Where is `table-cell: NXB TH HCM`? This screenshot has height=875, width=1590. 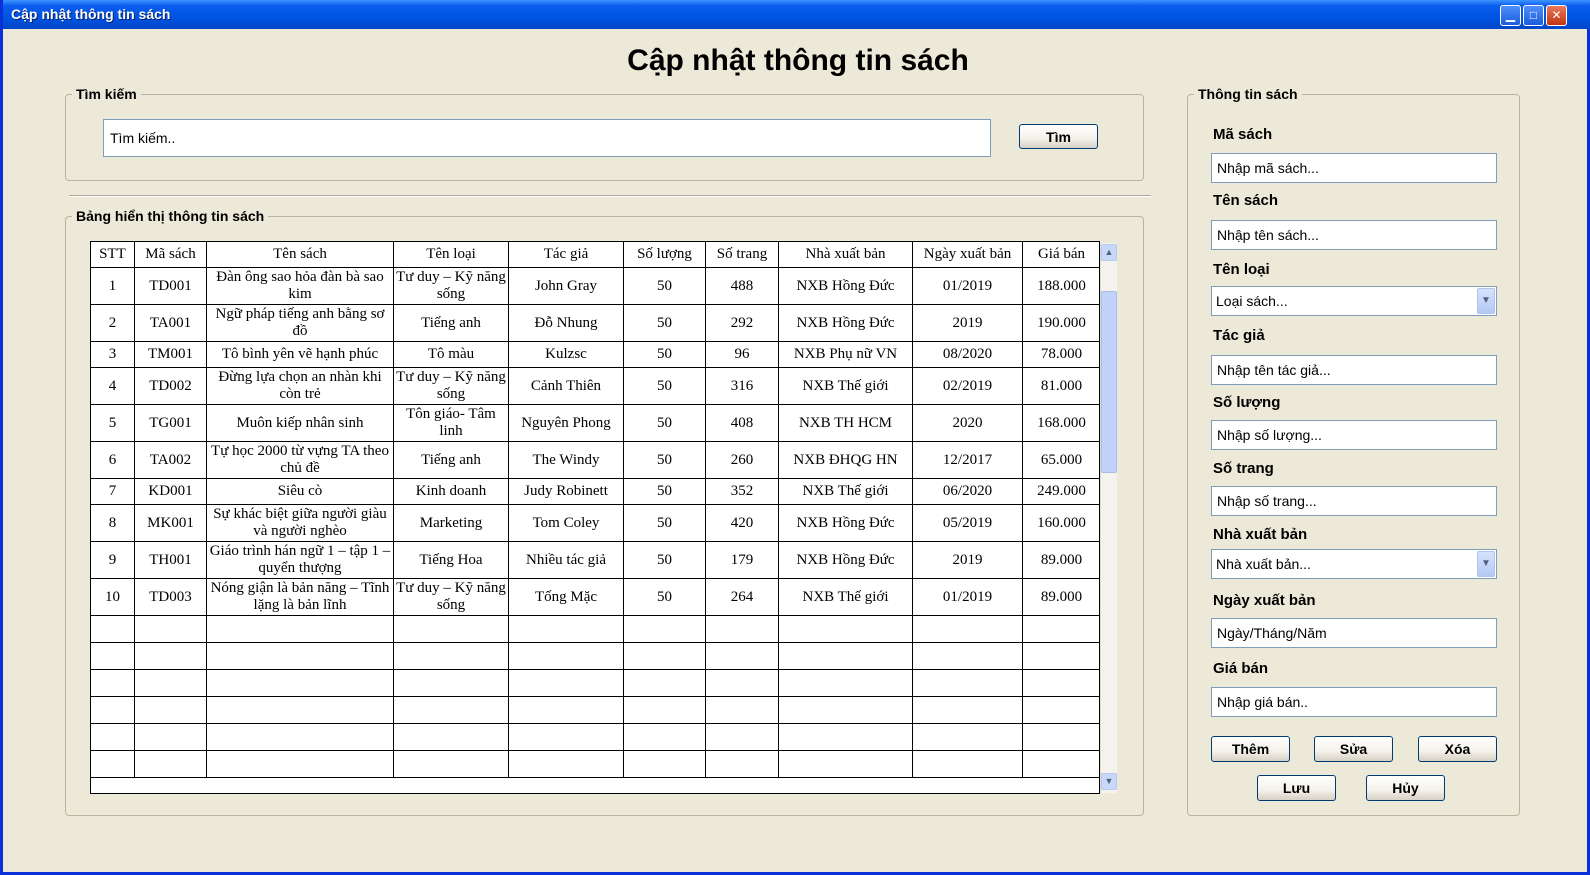 table-cell: NXB TH HCM is located at coordinates (845, 423).